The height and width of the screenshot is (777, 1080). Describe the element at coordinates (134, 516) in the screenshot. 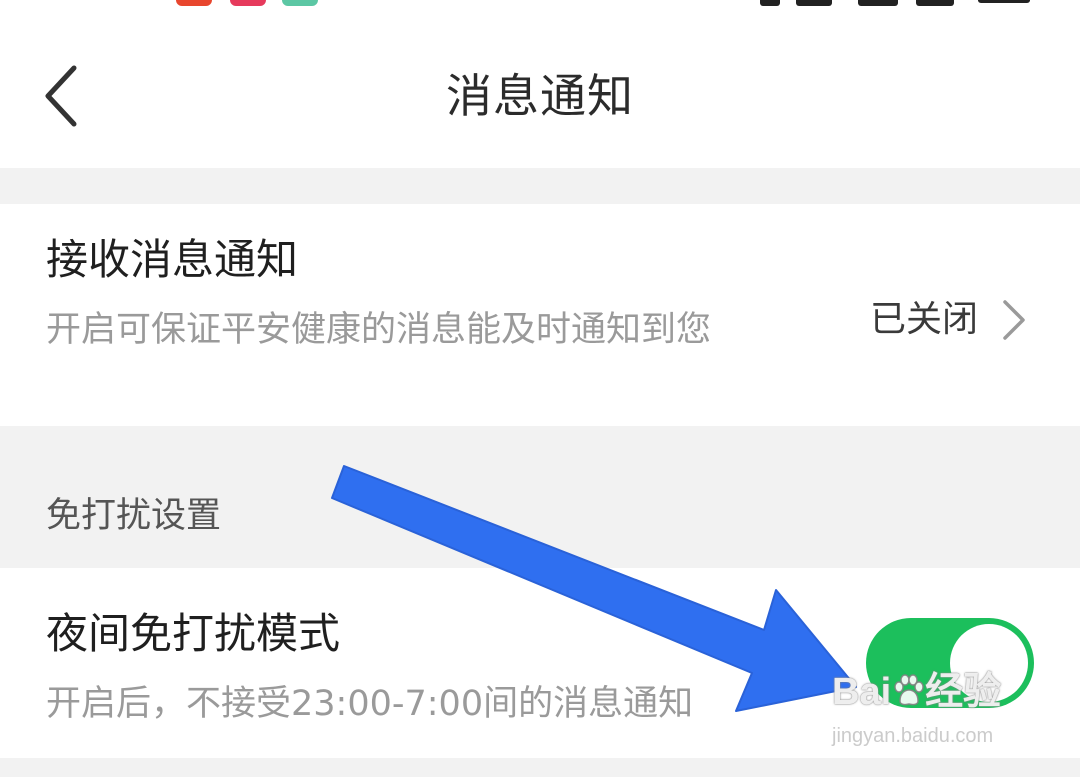

I see `section-header-do-not-disturb: 免打扰设置` at that location.